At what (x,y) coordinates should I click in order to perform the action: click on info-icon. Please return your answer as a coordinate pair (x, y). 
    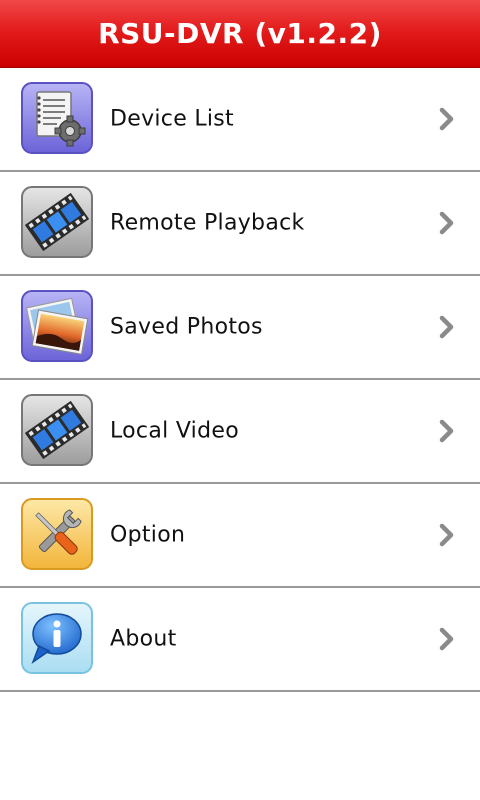
    Looking at the image, I should click on (57, 638).